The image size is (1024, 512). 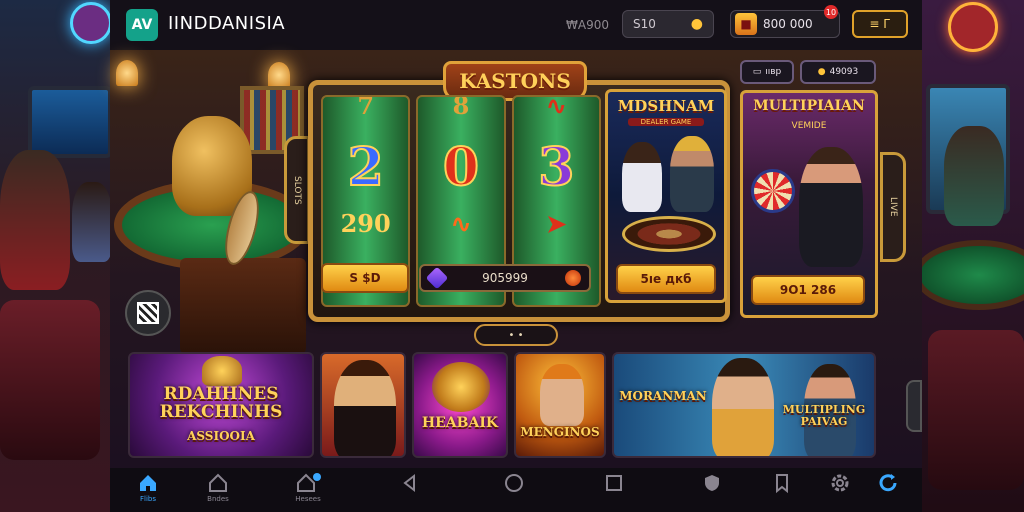 I want to click on poker-table-base, so click(x=243, y=306).